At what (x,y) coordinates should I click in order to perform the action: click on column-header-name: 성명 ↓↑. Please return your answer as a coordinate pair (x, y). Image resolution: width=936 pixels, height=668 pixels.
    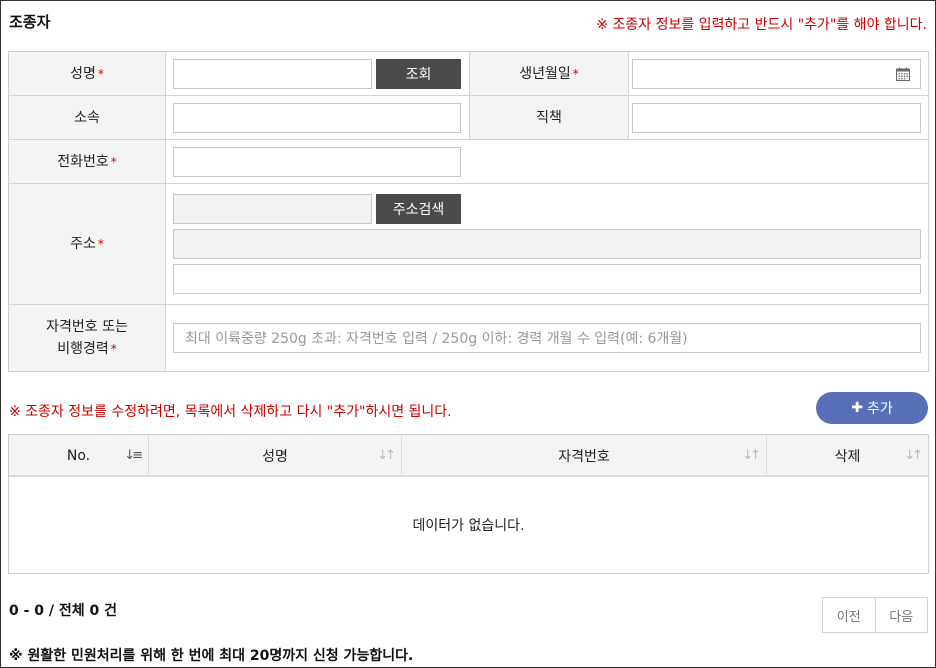
    Looking at the image, I should click on (275, 455).